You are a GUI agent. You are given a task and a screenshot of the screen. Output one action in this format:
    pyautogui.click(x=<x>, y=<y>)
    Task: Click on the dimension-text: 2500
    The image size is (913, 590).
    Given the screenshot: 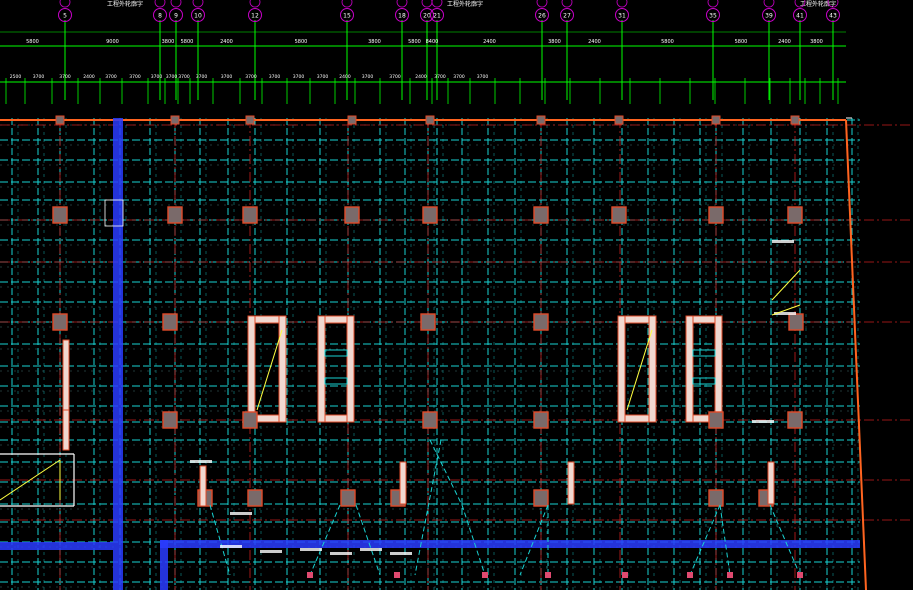 What is the action you would take?
    pyautogui.click(x=16, y=77)
    